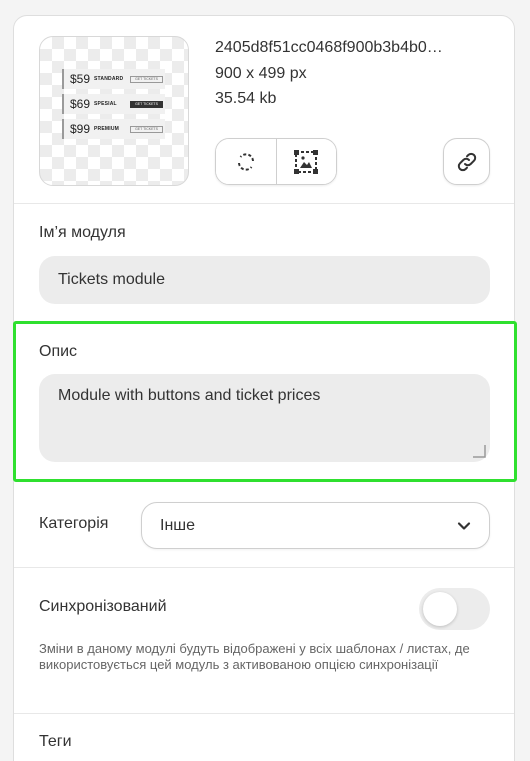  I want to click on crop-image-icon, so click(306, 161).